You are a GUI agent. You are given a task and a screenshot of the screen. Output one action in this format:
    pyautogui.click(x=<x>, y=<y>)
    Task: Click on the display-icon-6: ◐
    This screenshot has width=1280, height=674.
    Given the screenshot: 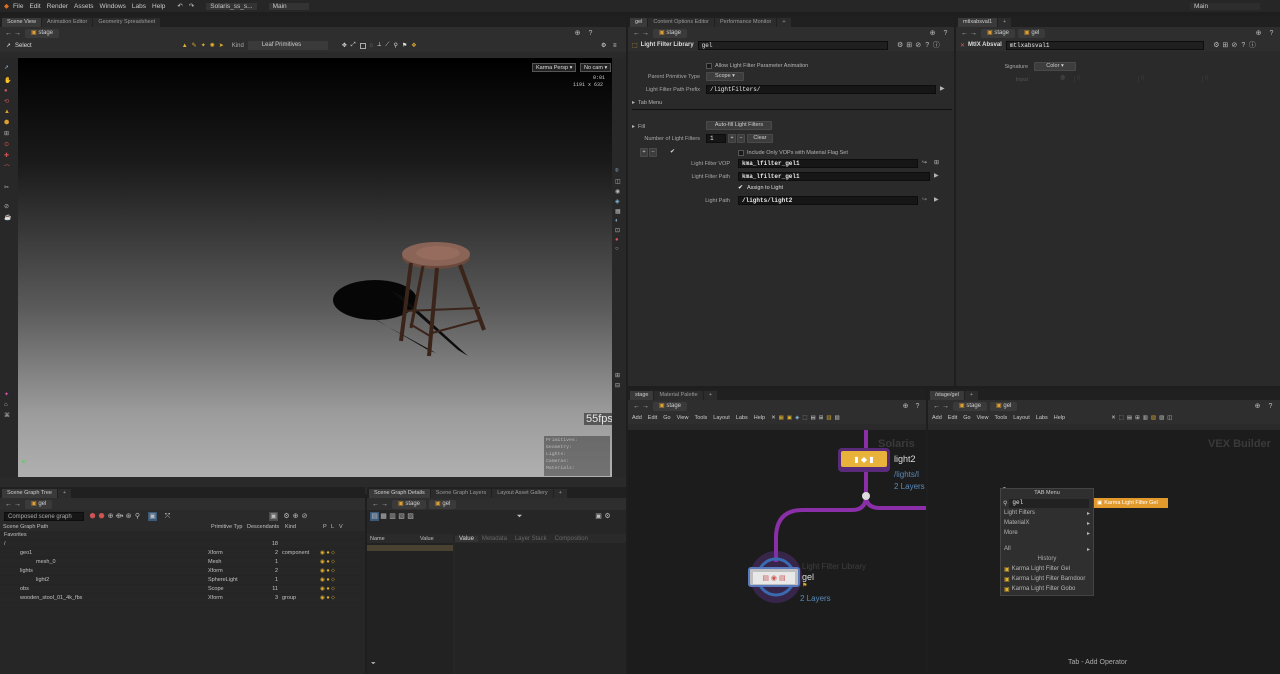 What is the action you would take?
    pyautogui.click(x=619, y=221)
    